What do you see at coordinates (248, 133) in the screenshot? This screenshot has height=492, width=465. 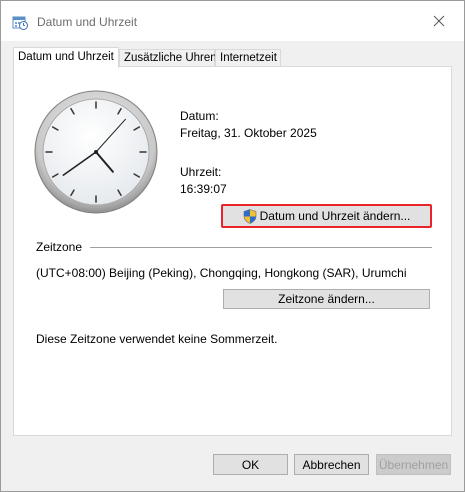 I see `date-value: Freitag, 31. Oktober 2025` at bounding box center [248, 133].